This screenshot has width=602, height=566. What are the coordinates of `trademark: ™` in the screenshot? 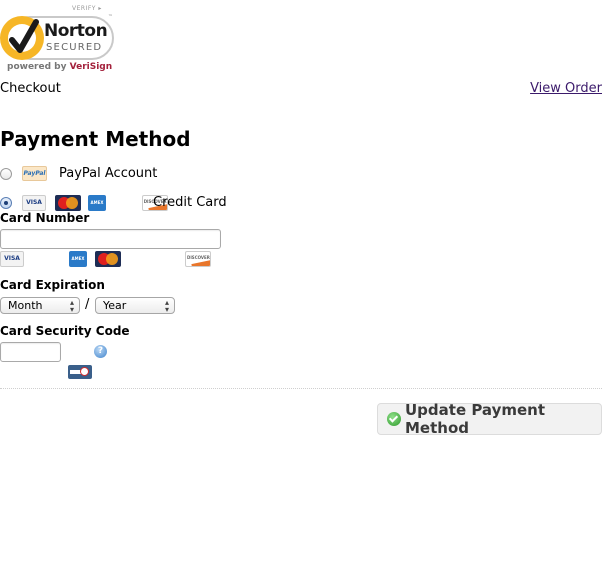 It's located at (110, 17).